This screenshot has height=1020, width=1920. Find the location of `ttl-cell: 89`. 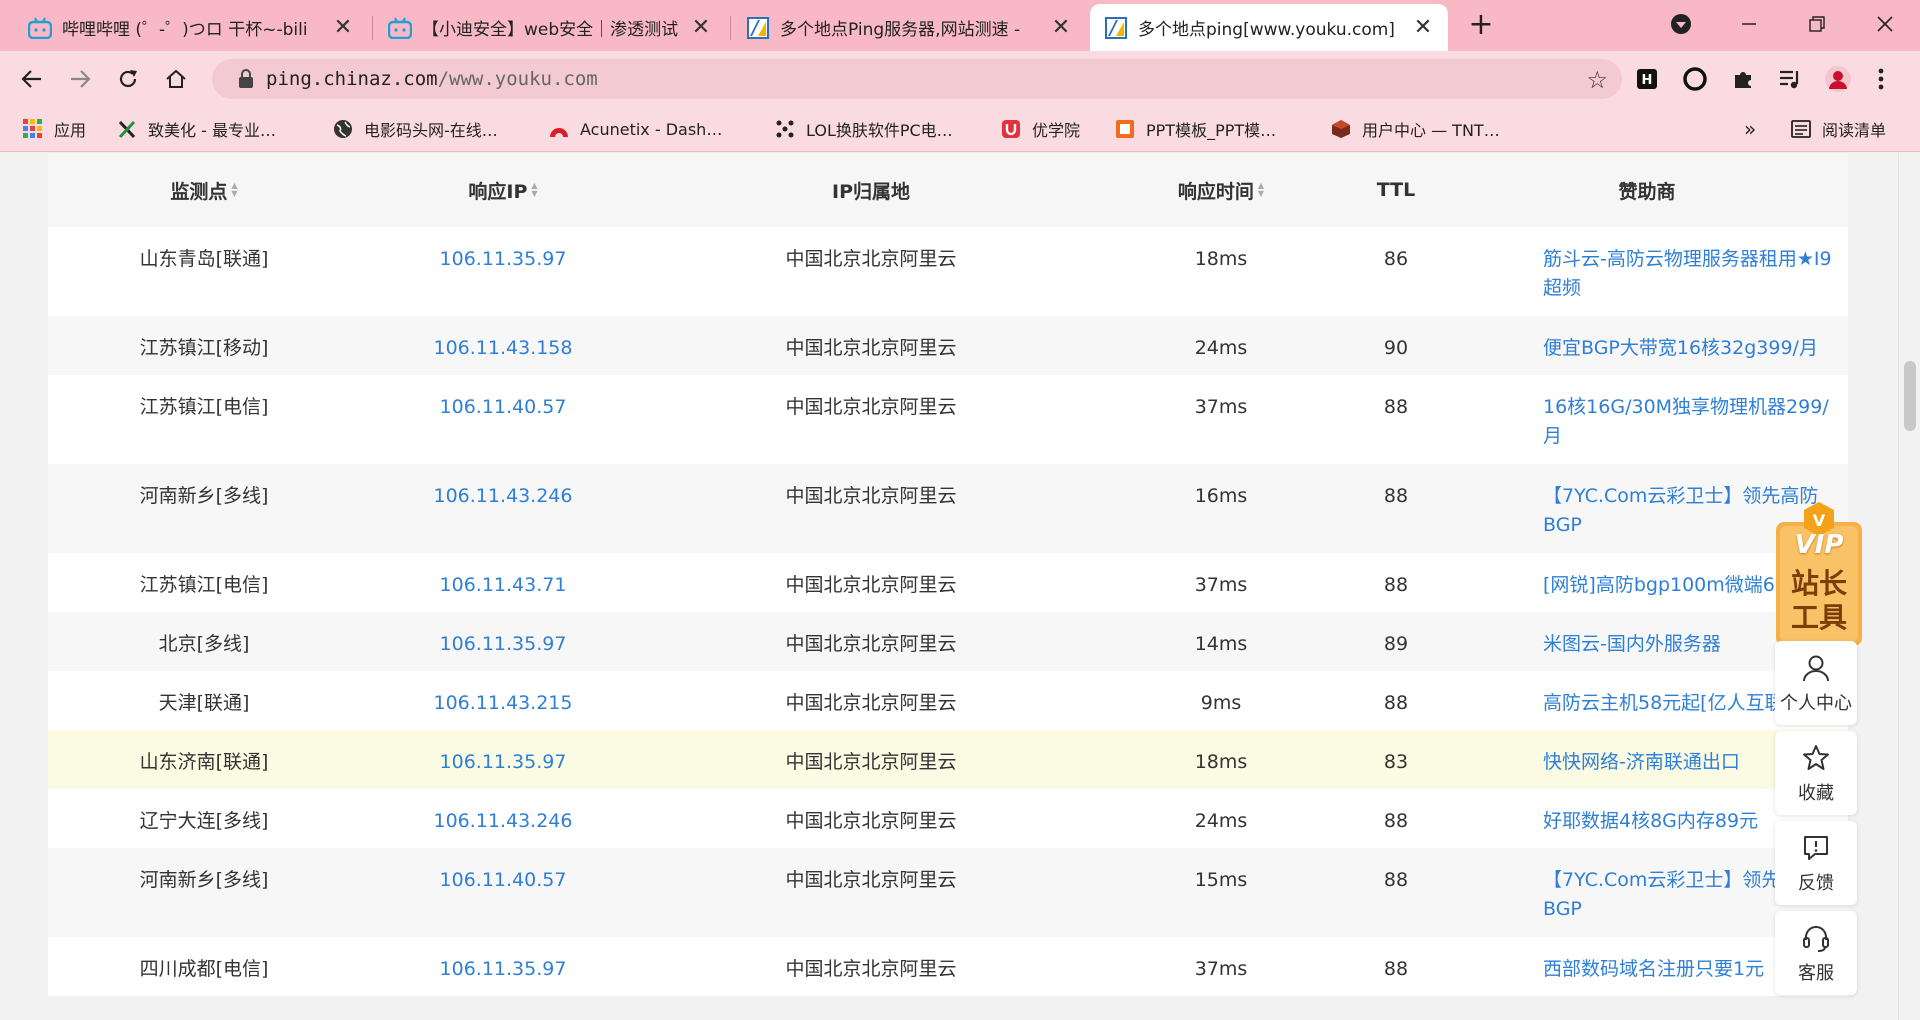

ttl-cell: 89 is located at coordinates (1396, 644).